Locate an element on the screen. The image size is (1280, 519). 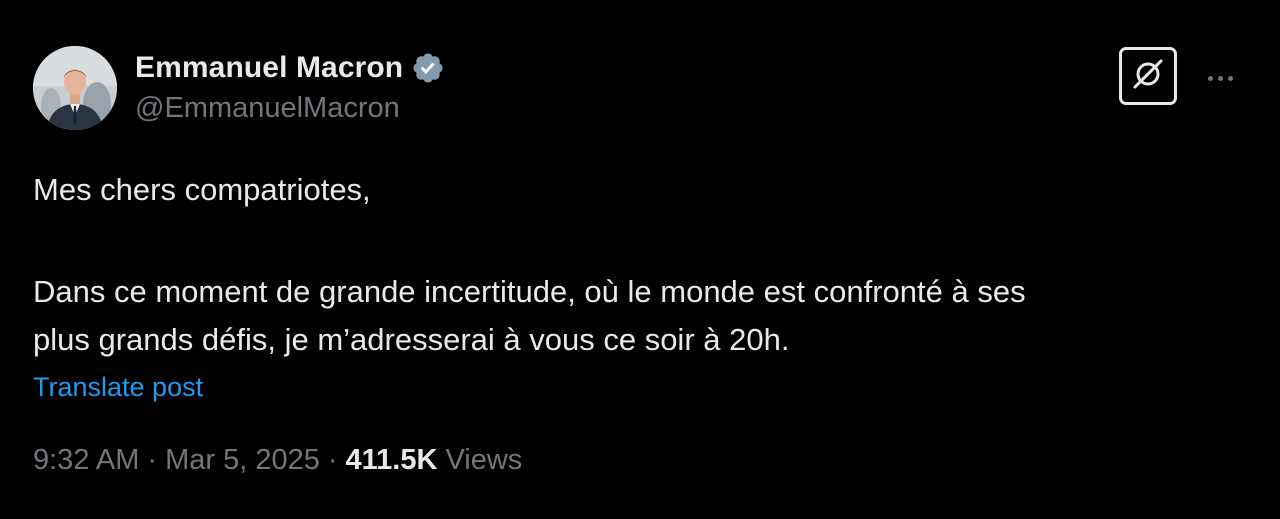
grok-button is located at coordinates (1148, 76).